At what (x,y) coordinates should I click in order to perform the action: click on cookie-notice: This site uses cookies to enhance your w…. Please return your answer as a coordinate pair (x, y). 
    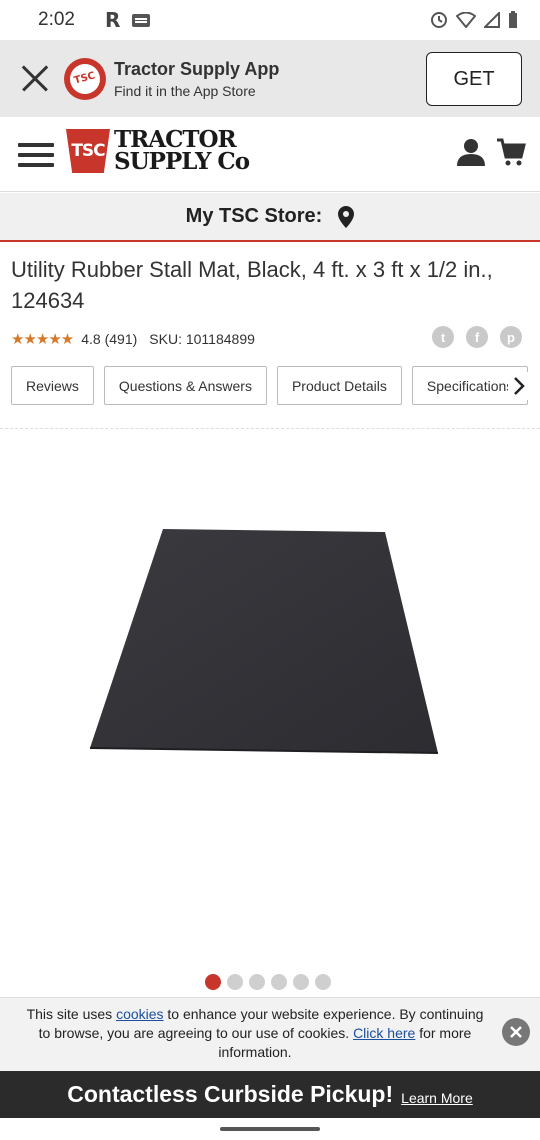
    Looking at the image, I should click on (270, 1034).